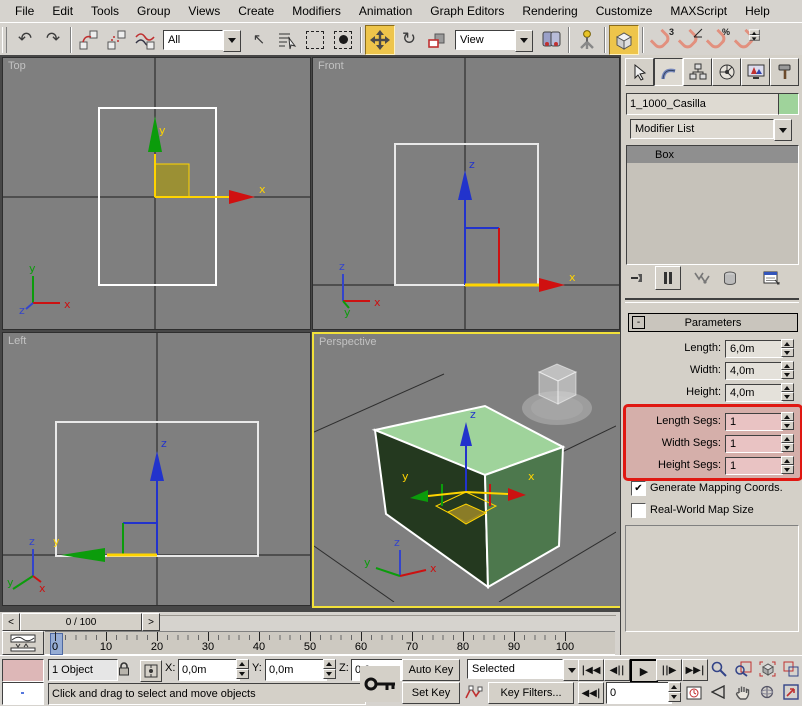 The height and width of the screenshot is (706, 802). Describe the element at coordinates (754, 393) in the screenshot. I see `height-field: 4,0m` at that location.